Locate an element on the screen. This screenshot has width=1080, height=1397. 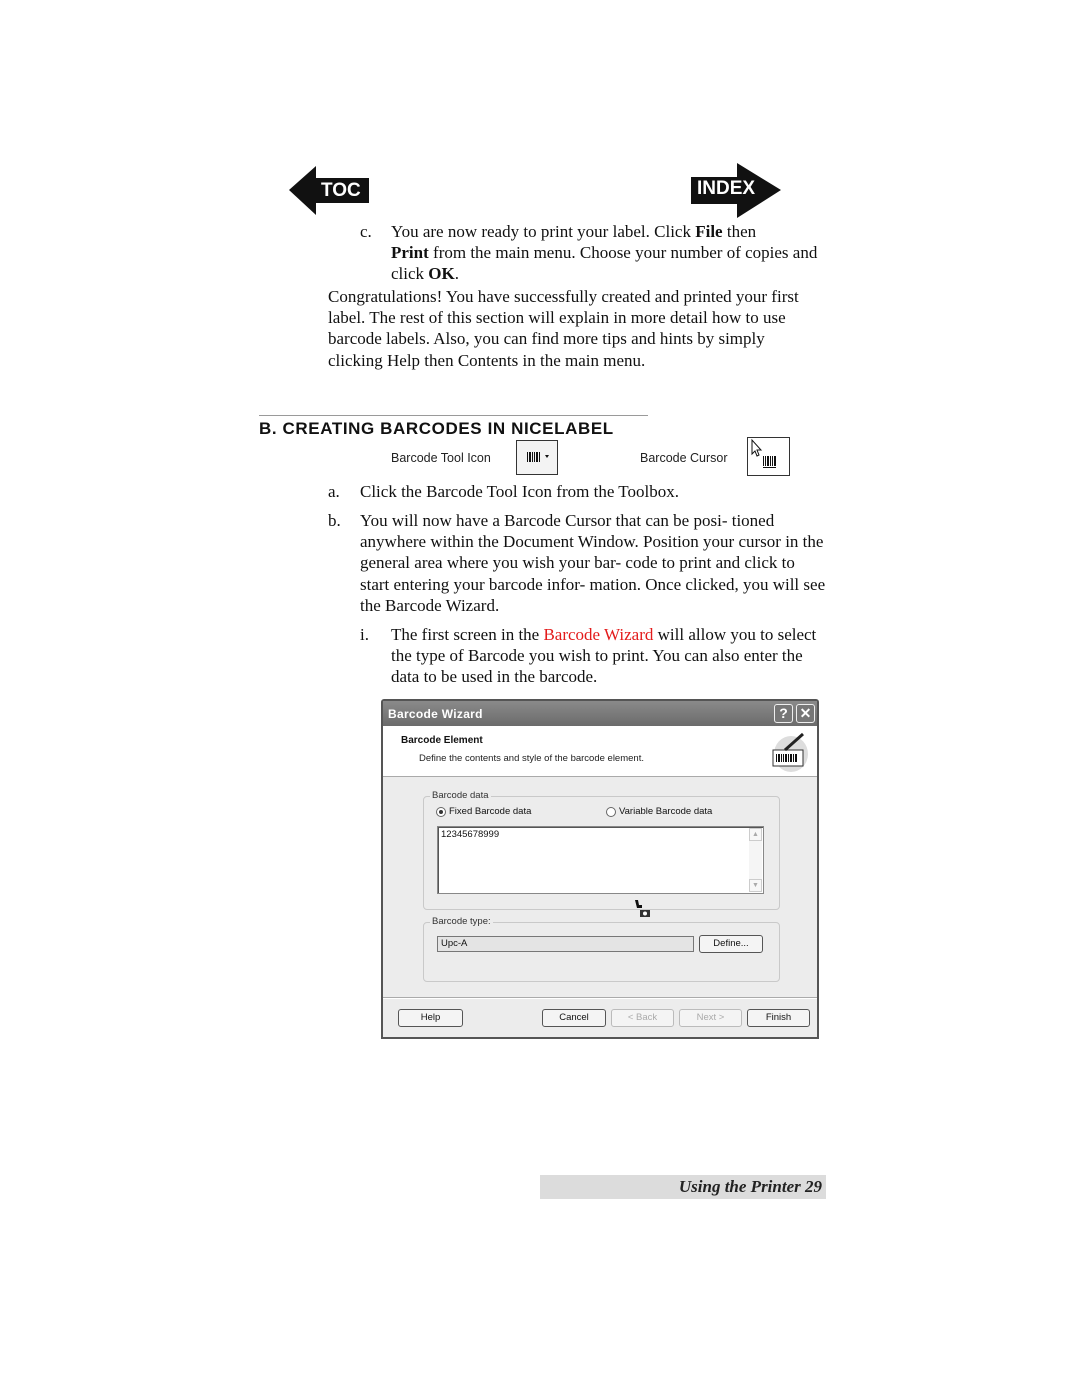
barcode-data-legend: Barcode data is located at coordinates (460, 795).